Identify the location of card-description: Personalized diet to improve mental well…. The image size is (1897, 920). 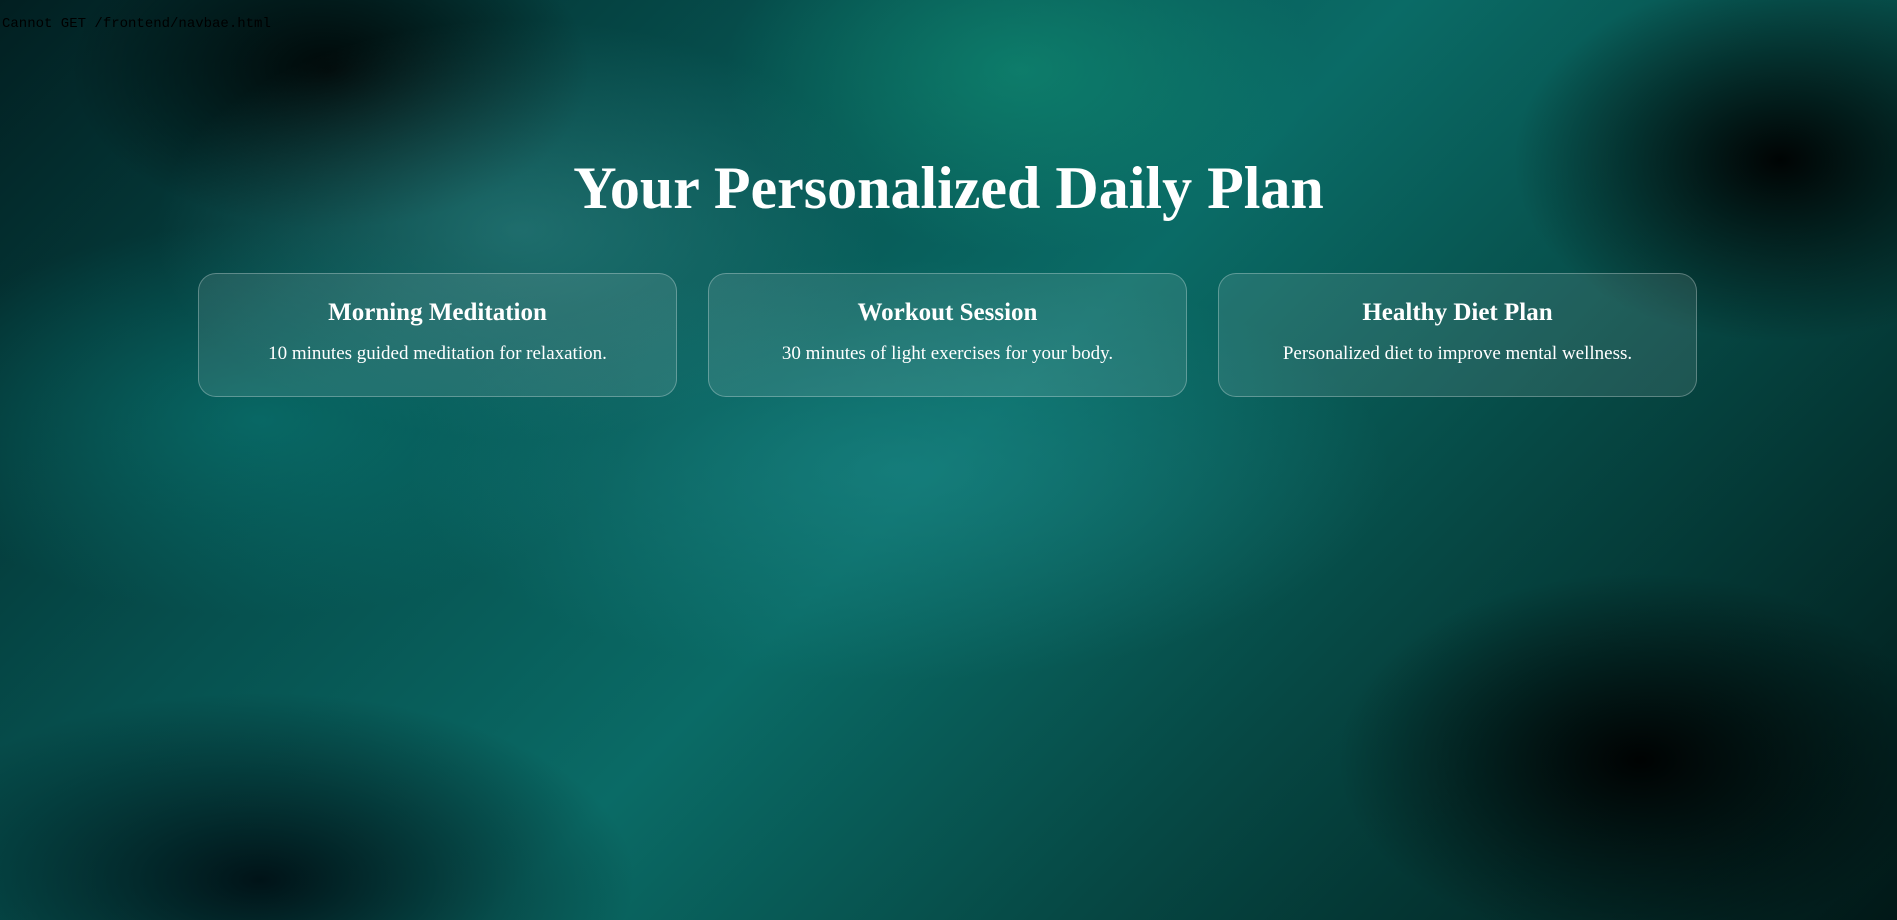
(1457, 353).